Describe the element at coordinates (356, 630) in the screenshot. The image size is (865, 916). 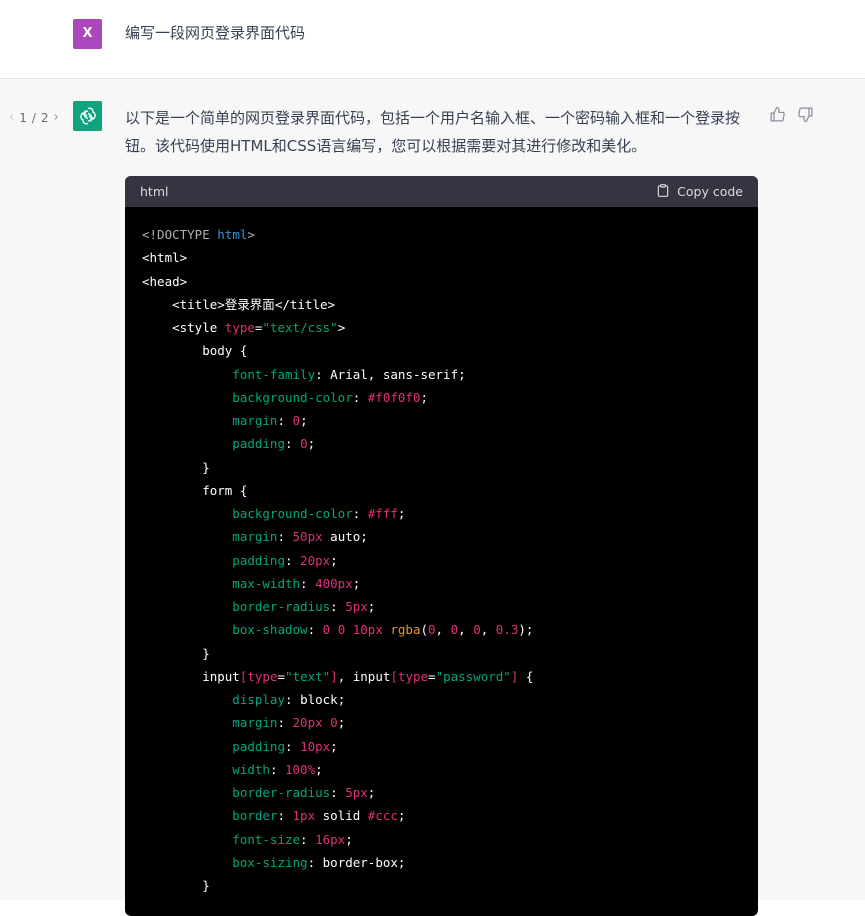
I see `code-token: 0 0 10px` at that location.